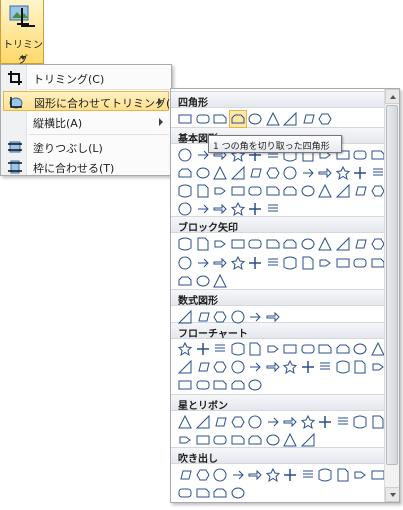  Describe the element at coordinates (92, 101) in the screenshot. I see `menu-item-crop-to-shape: 図形に合わせてトリミング(S)` at that location.